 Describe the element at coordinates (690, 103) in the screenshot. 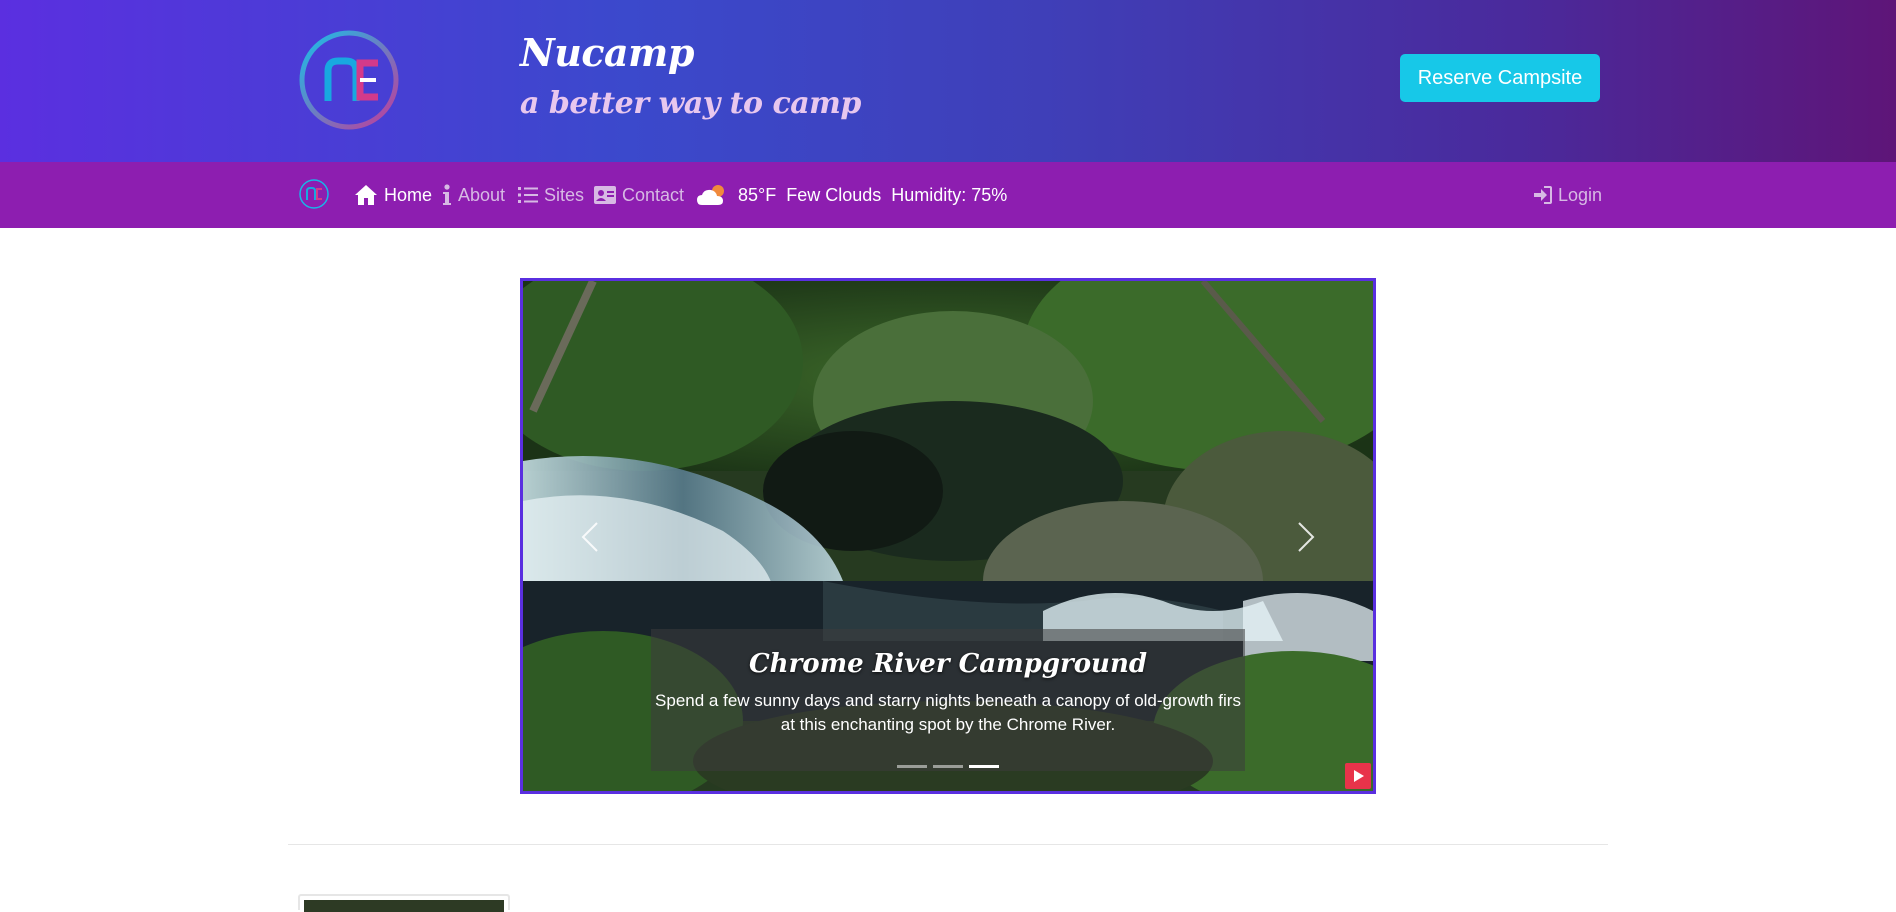

I see `brand-tagline: a better way to camp` at that location.